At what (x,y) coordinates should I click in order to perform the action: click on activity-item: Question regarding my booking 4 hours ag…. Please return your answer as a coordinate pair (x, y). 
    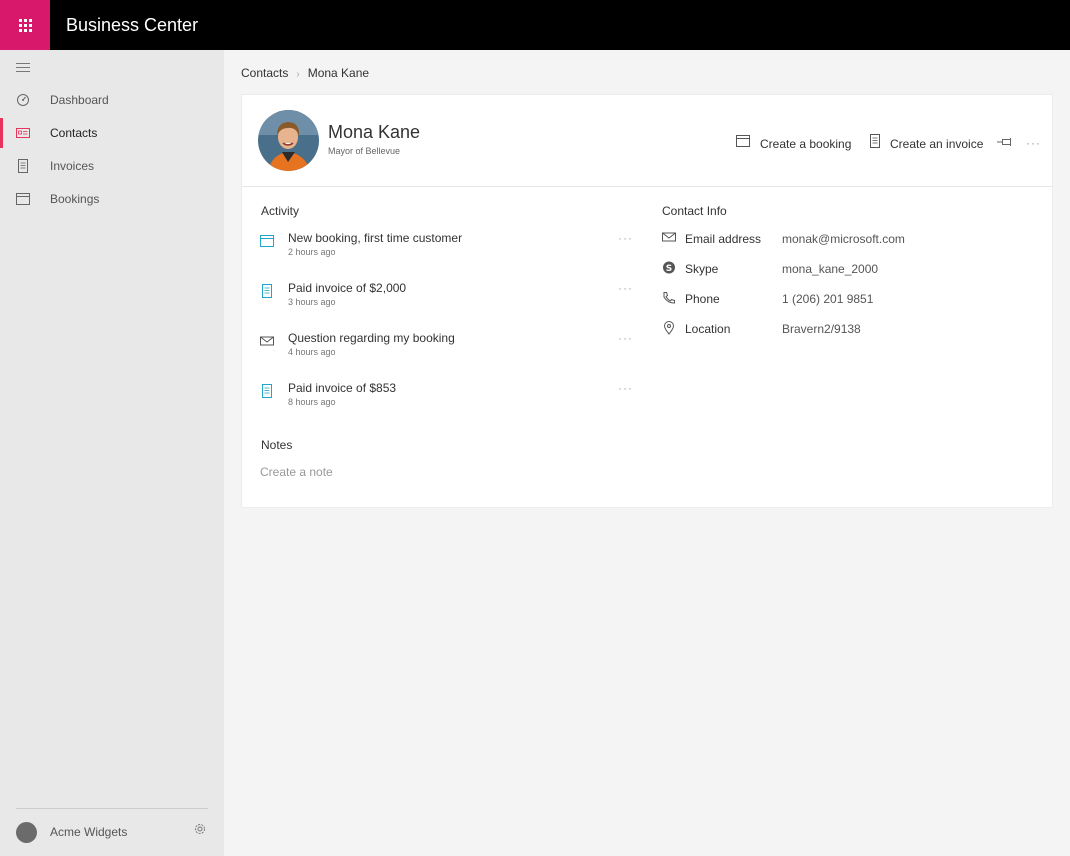
    Looking at the image, I should click on (450, 348).